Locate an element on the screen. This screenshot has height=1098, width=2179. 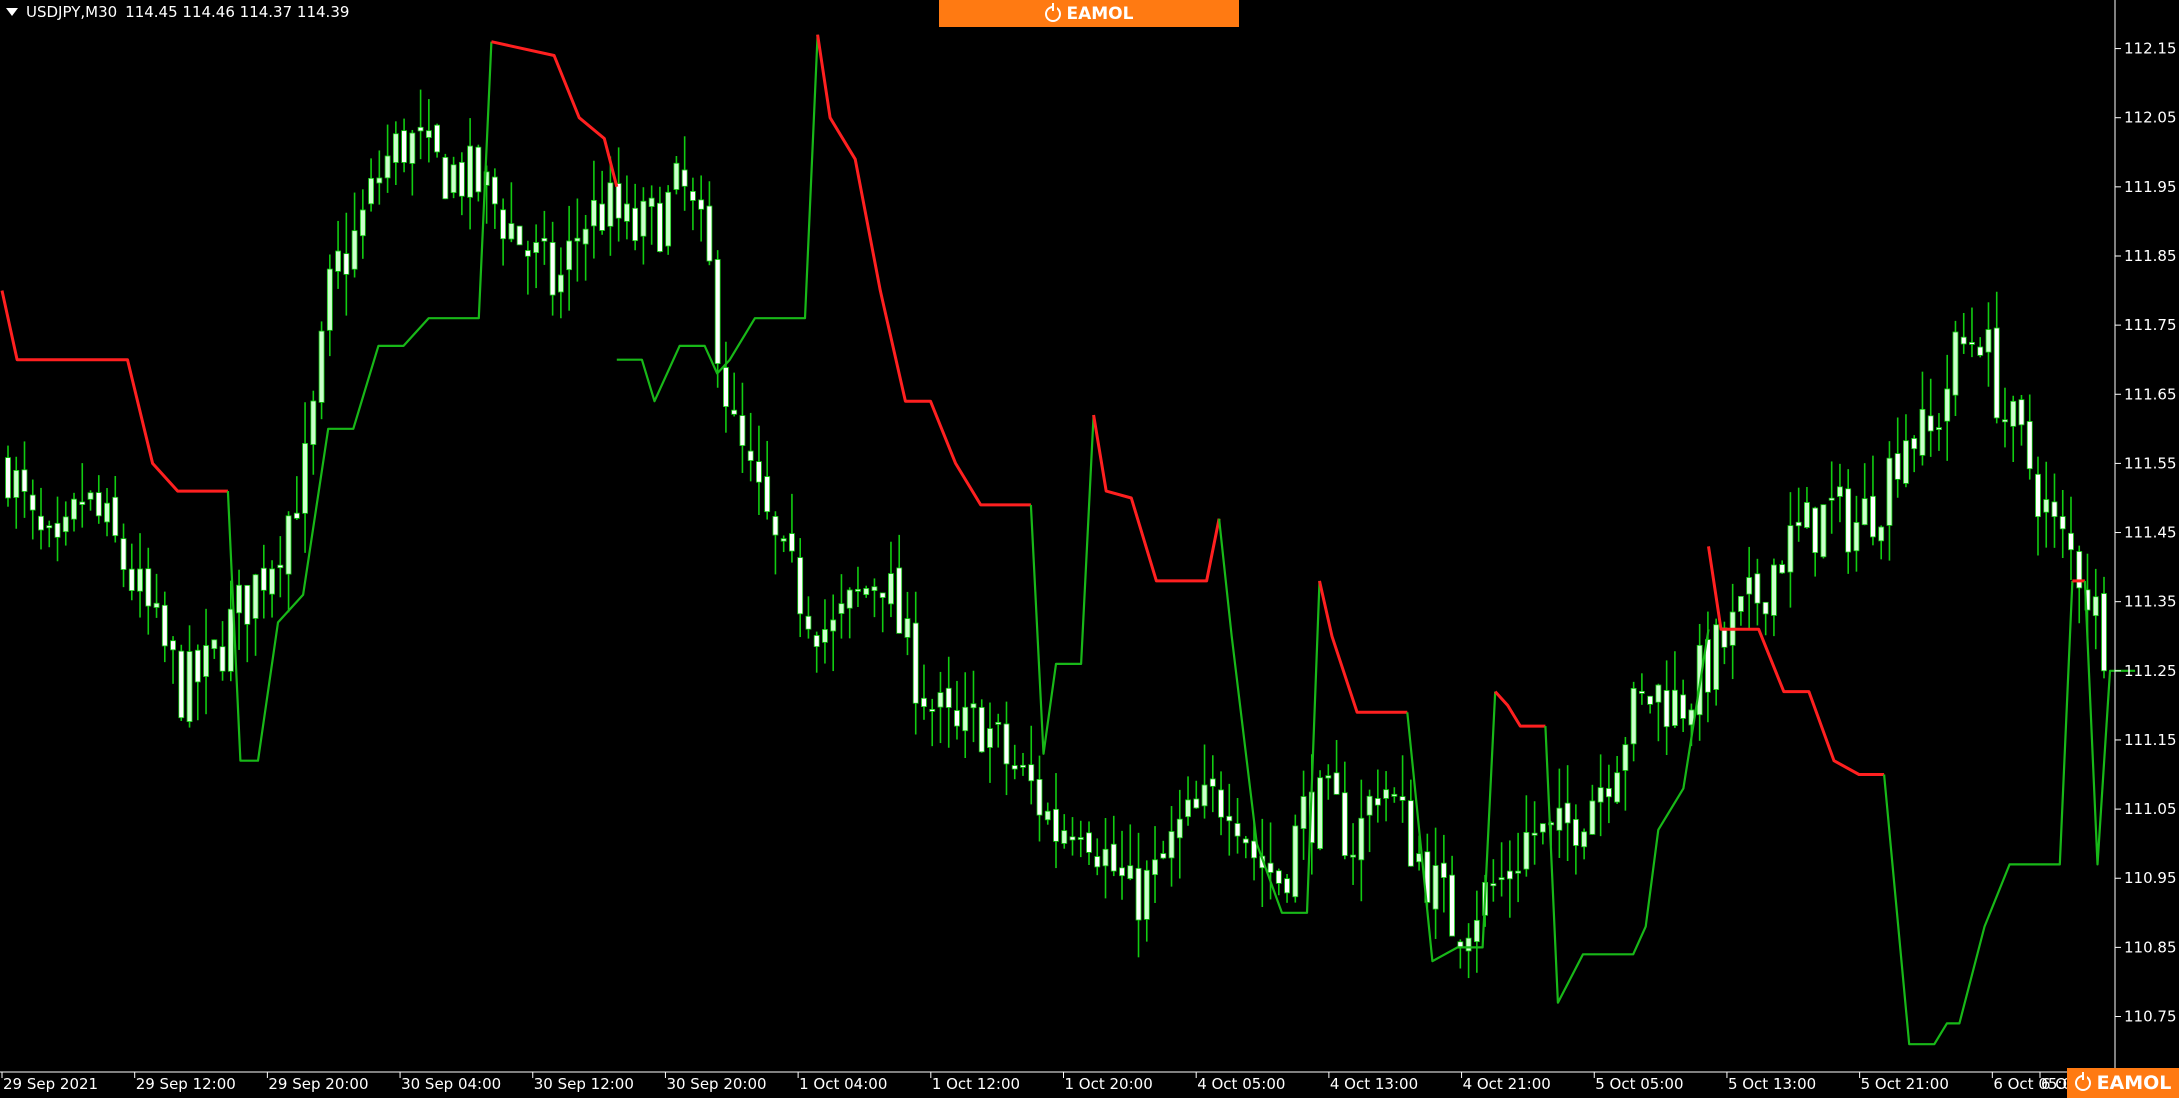
price-tick-label: 111.15 is located at coordinates (2150, 740).